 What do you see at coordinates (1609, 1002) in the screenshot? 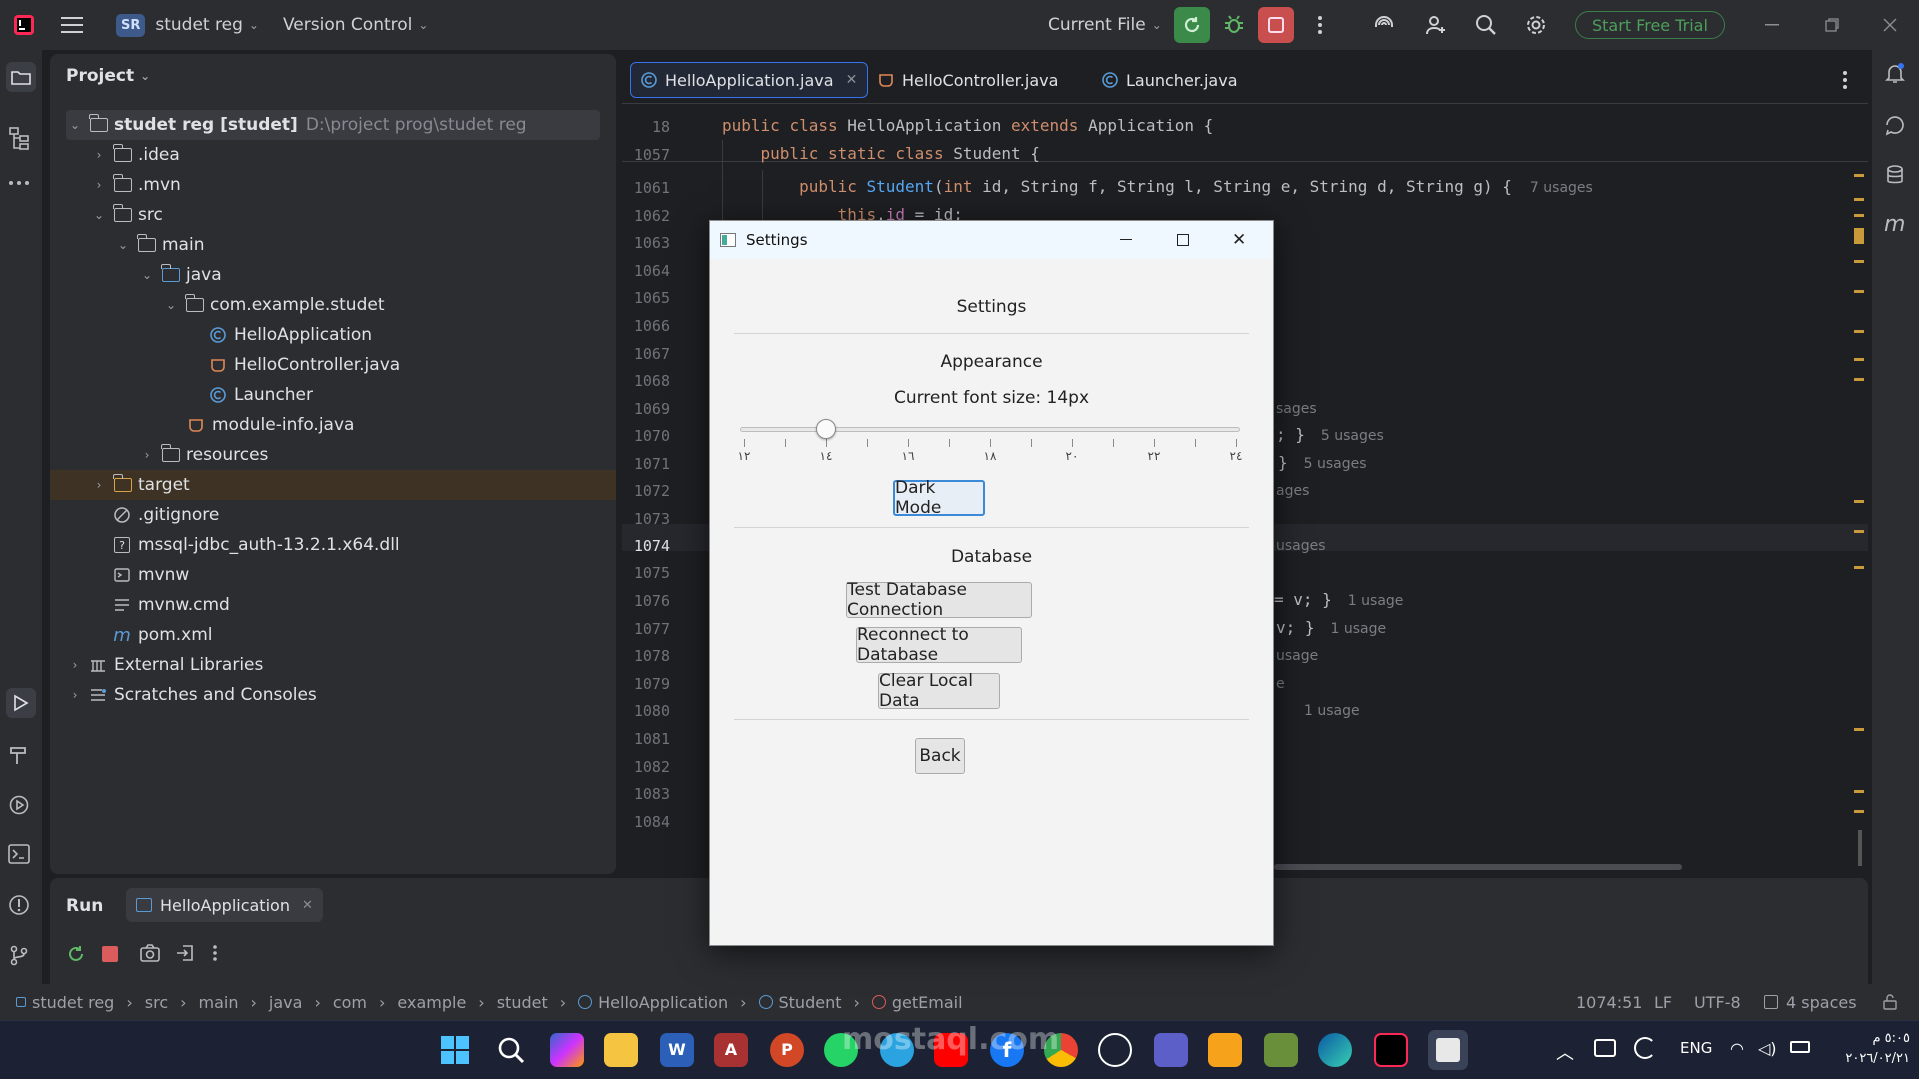
I see `caret-position: 1074:51` at bounding box center [1609, 1002].